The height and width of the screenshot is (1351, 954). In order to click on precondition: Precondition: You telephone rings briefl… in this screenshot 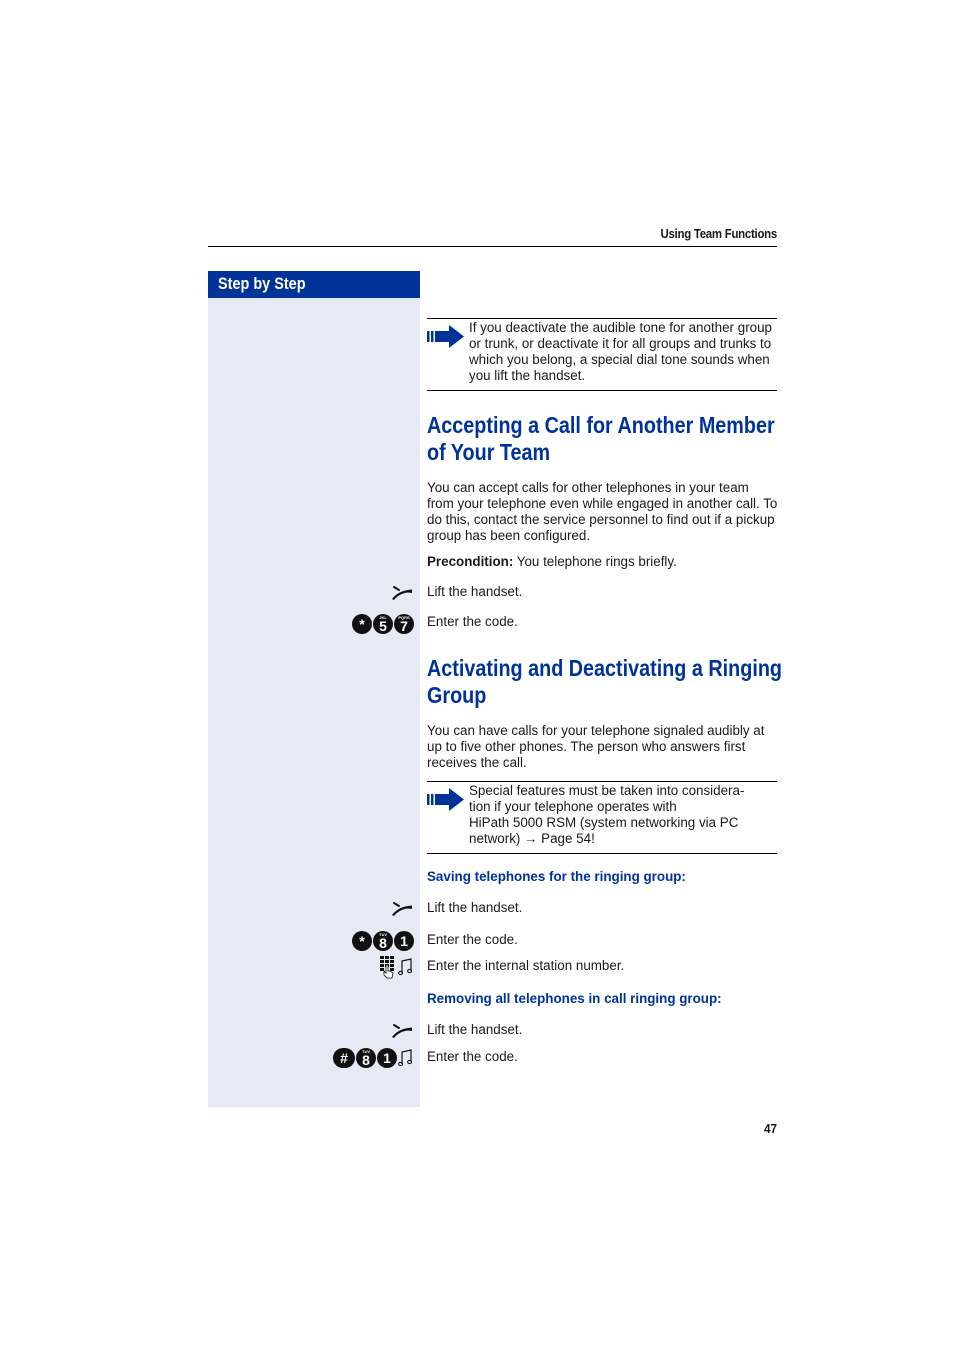, I will do `click(603, 562)`.